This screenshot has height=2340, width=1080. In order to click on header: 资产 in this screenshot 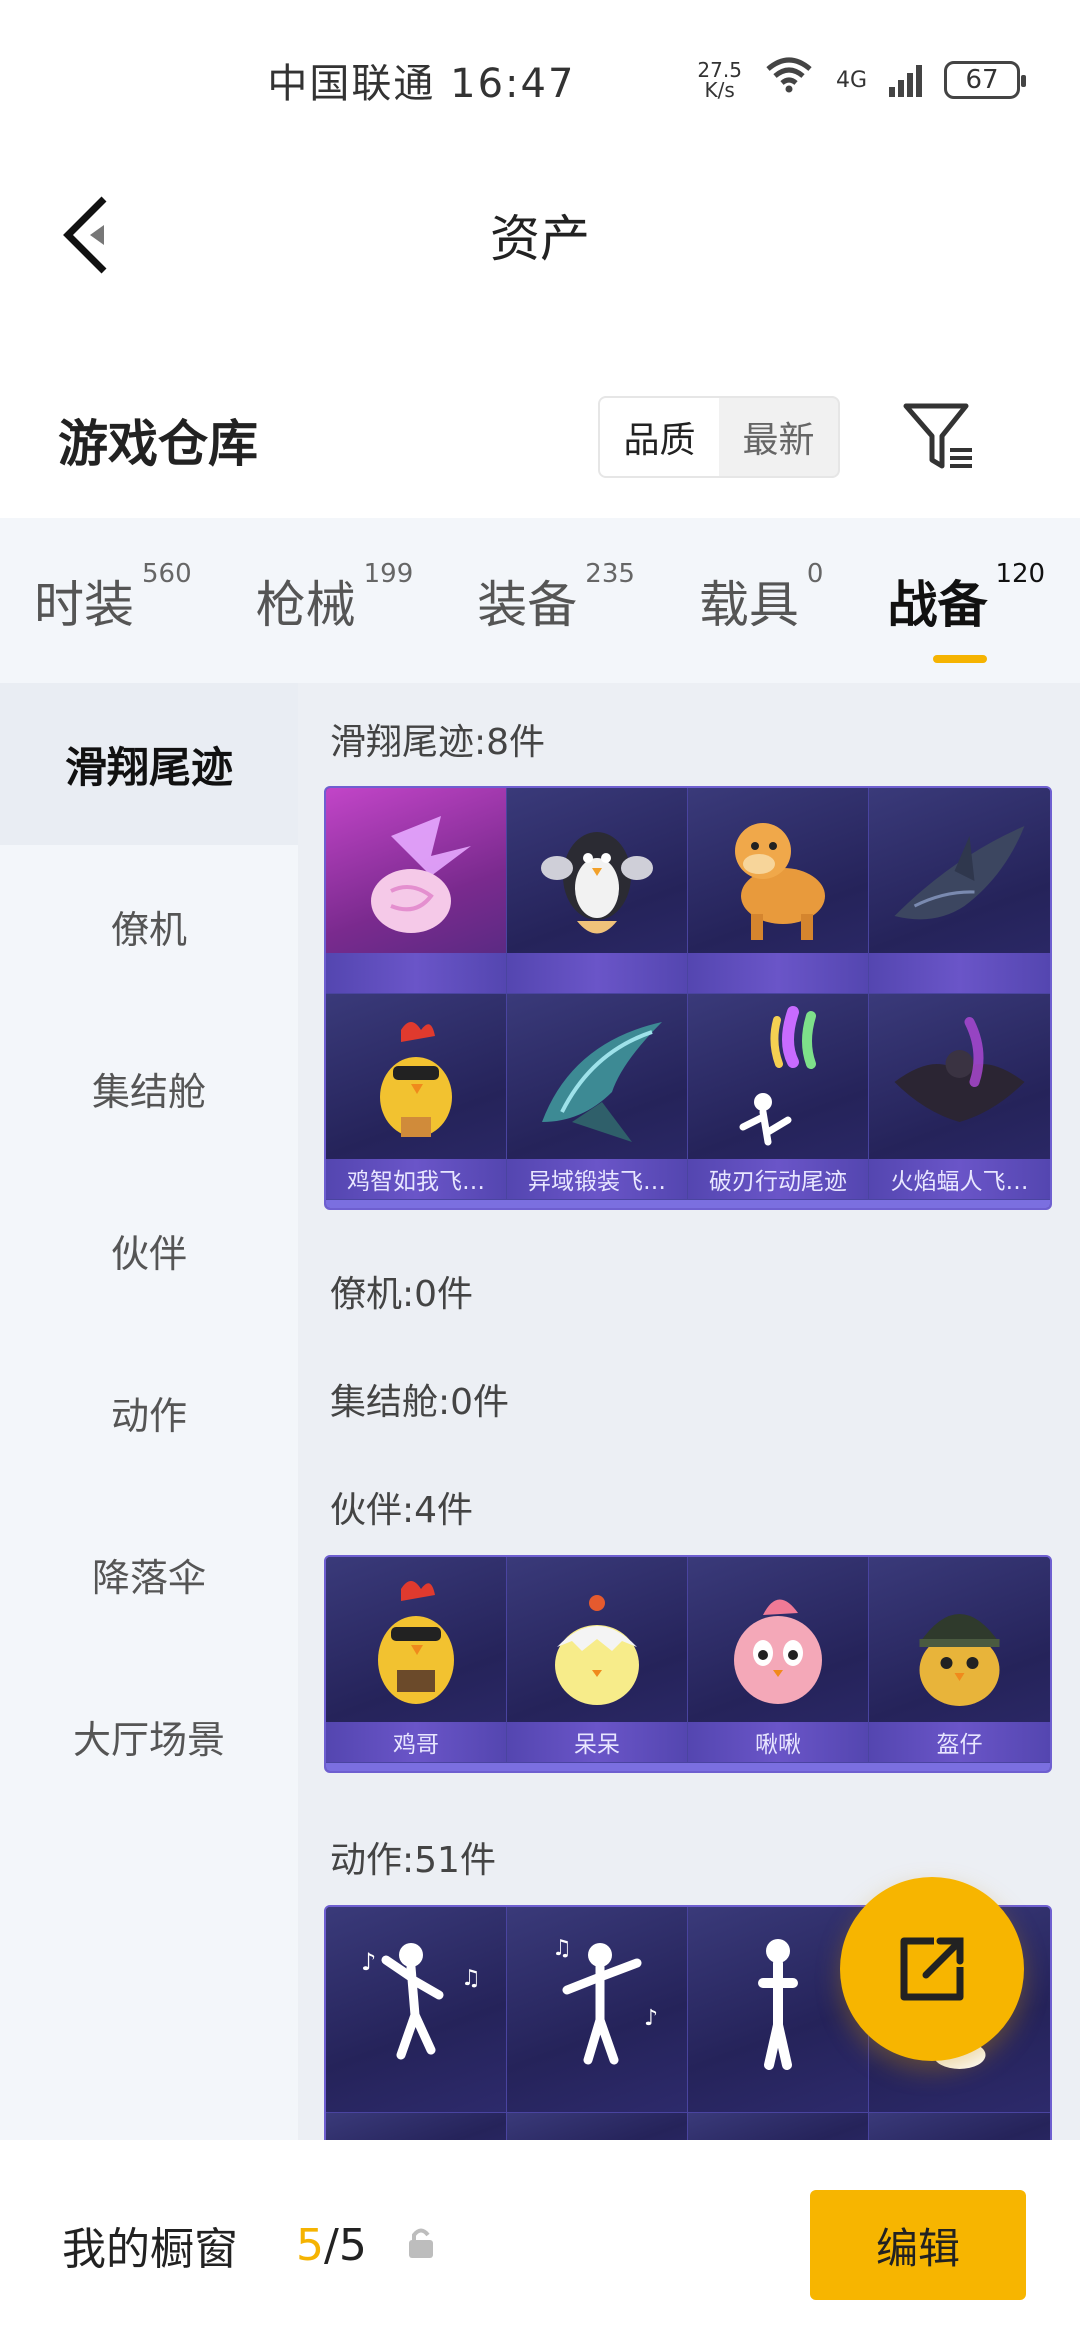, I will do `click(540, 235)`.